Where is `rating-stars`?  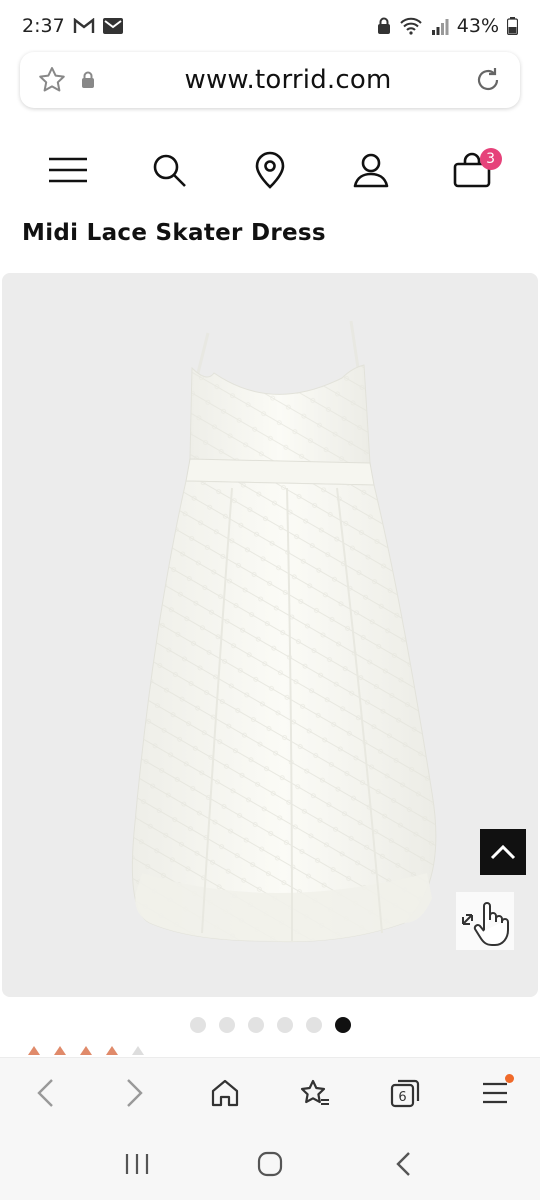 rating-stars is located at coordinates (86, 1050).